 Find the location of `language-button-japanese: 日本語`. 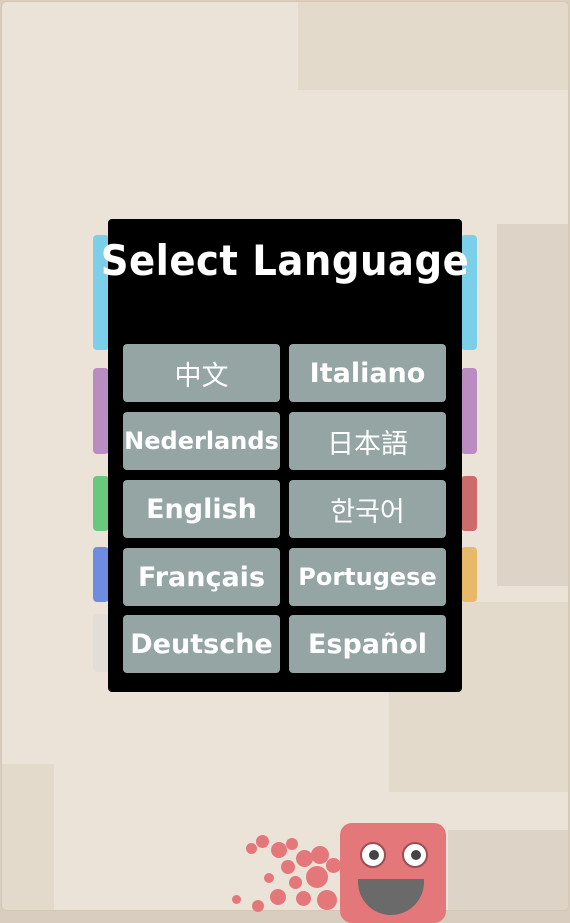

language-button-japanese: 日本語 is located at coordinates (367, 441).